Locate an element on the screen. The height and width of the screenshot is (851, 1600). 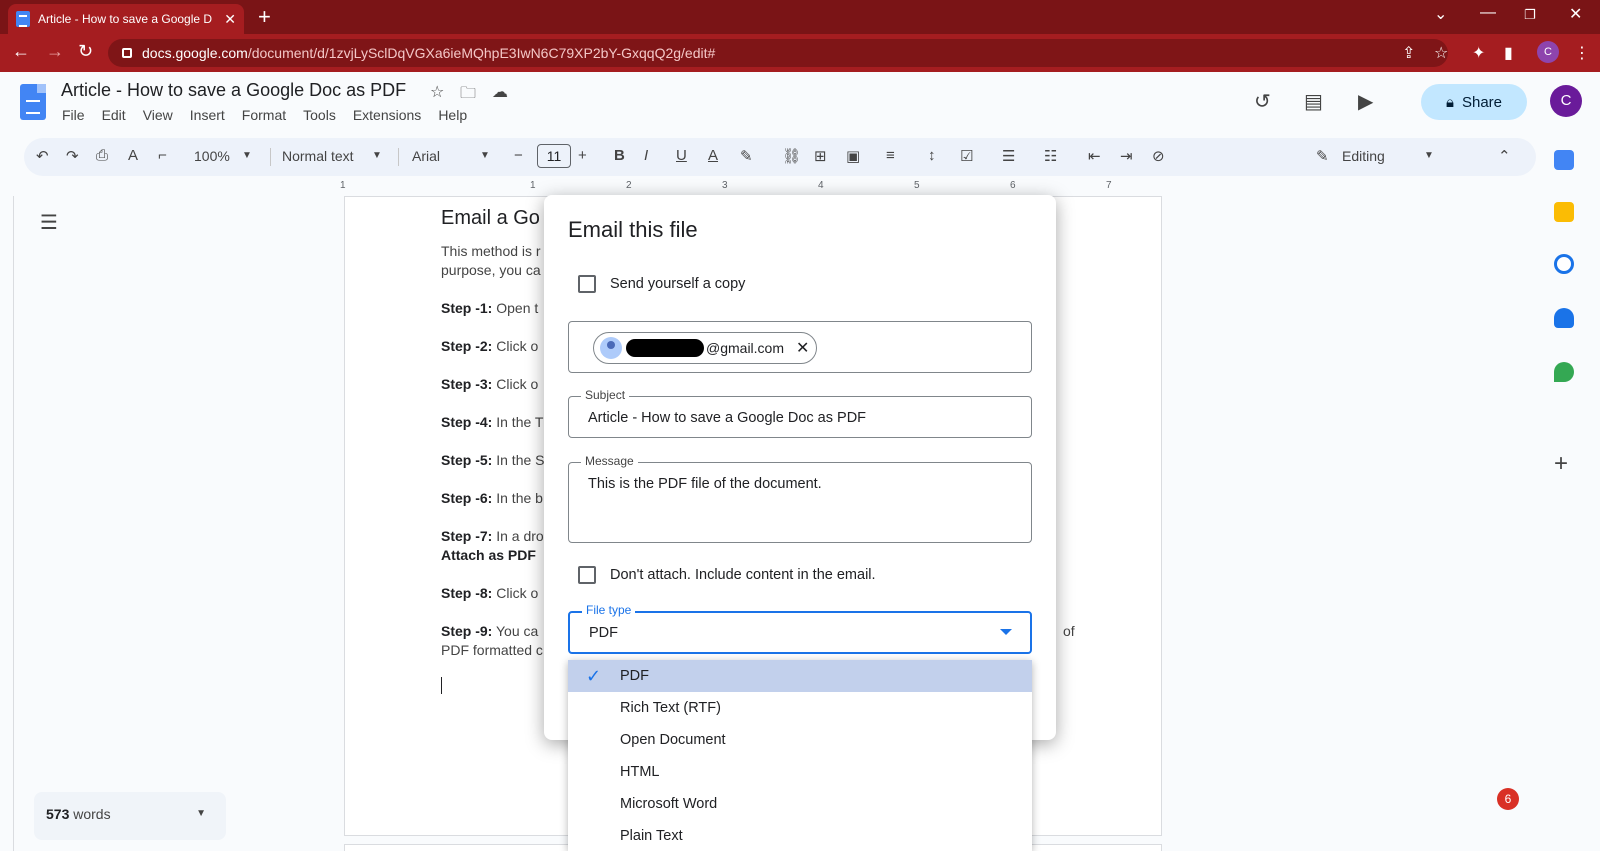
side-panel-icon: ▮ is located at coordinates (1508, 53).